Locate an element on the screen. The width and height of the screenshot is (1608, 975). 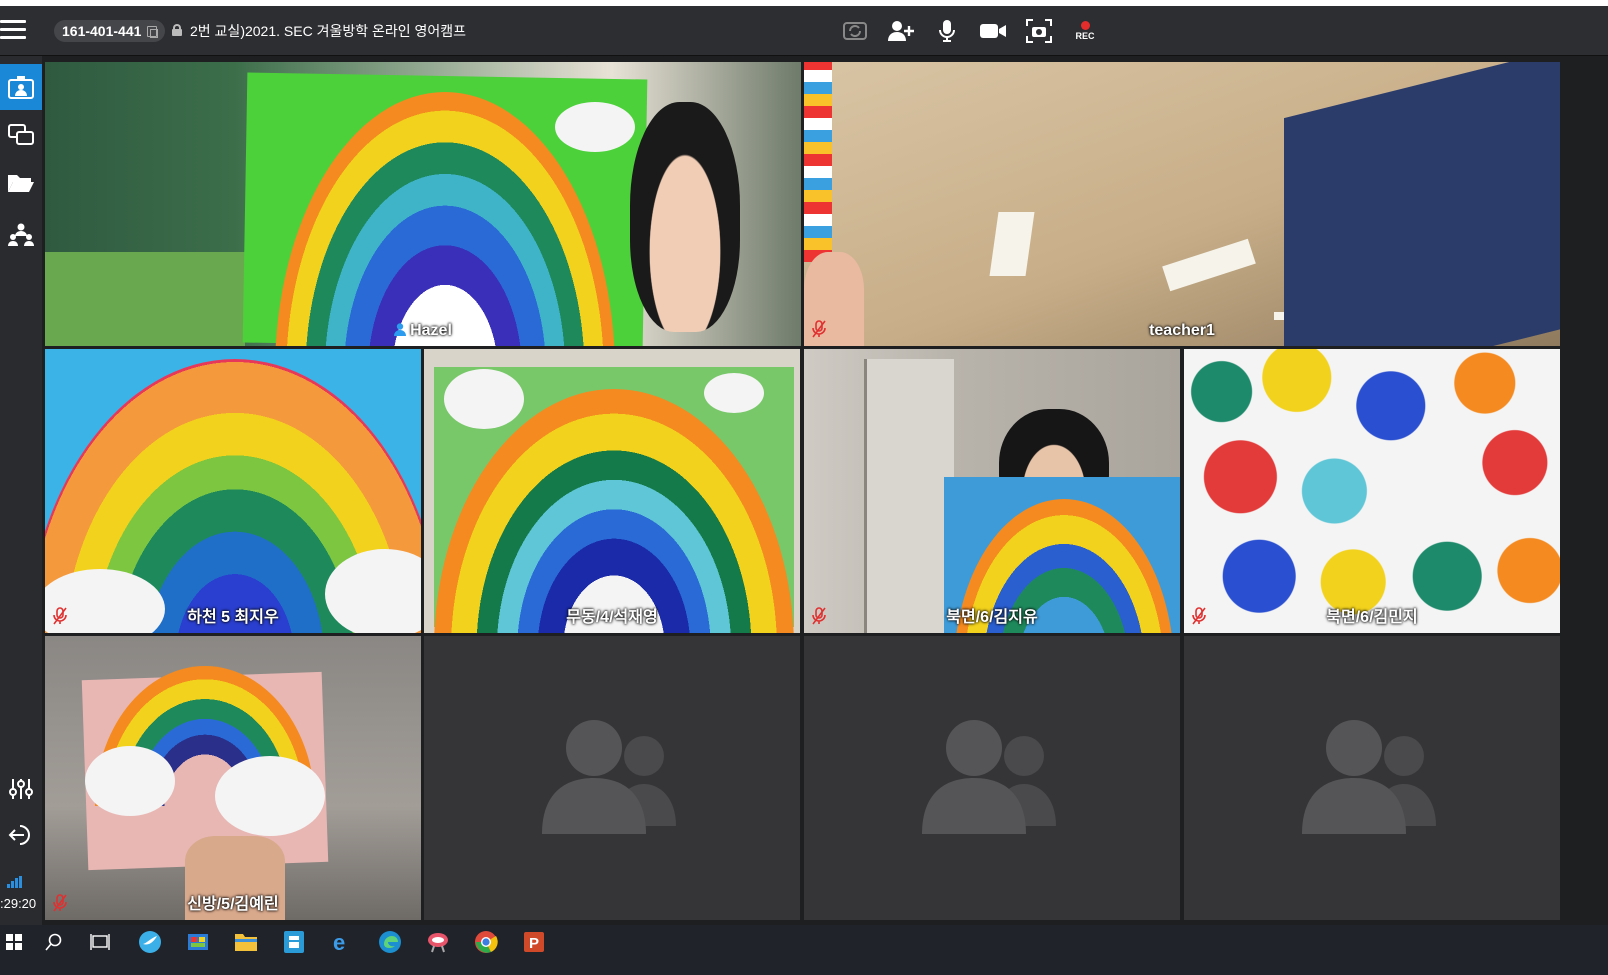
participants-icon is located at coordinates (21, 235).